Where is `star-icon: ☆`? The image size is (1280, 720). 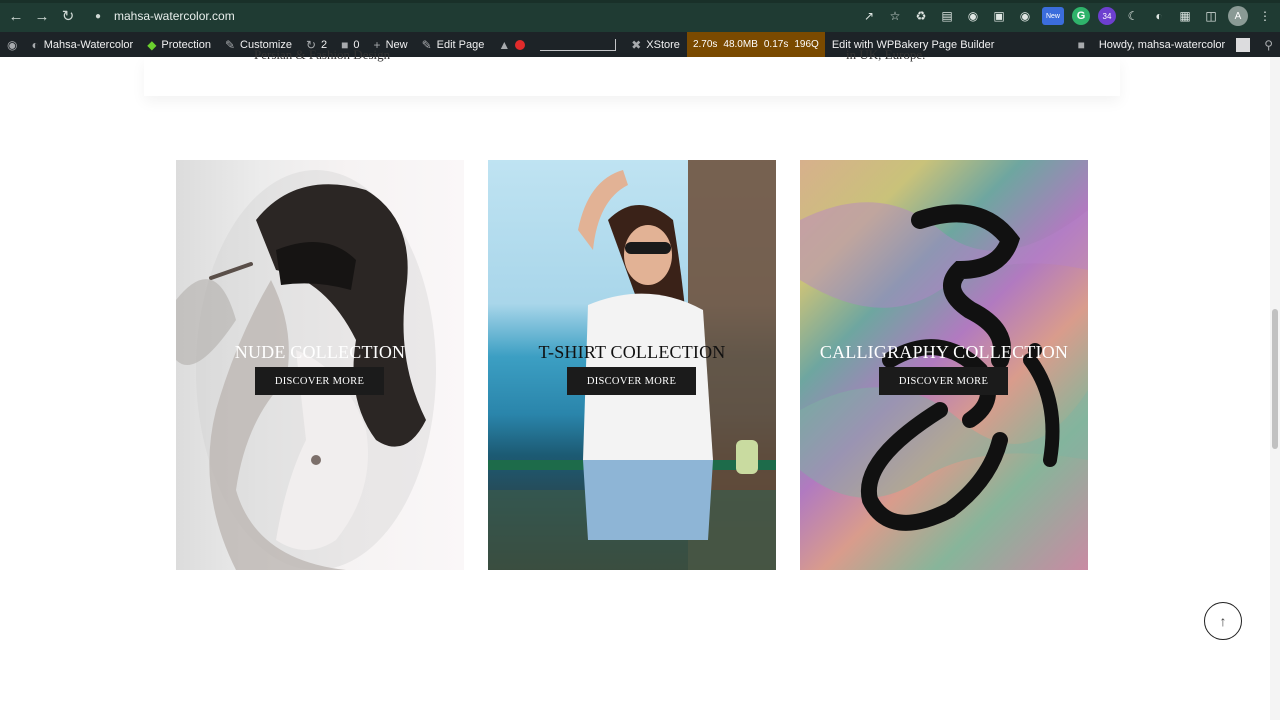 star-icon: ☆ is located at coordinates (895, 16).